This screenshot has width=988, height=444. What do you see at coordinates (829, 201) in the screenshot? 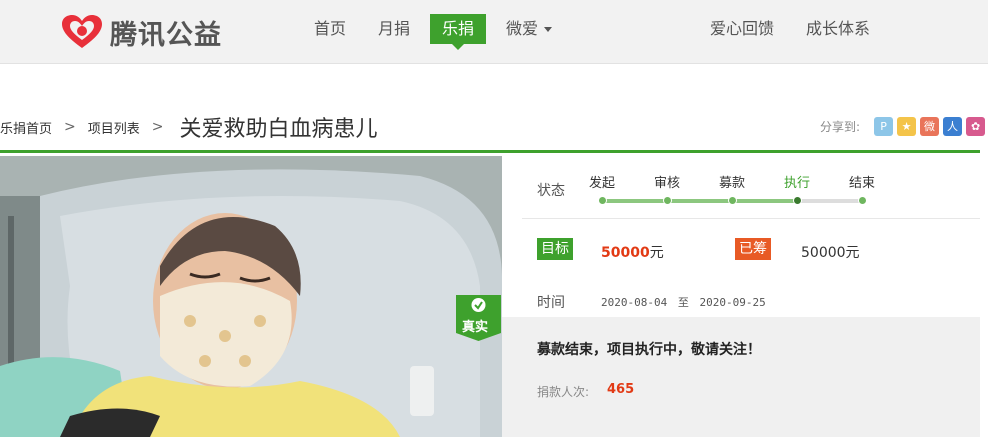
I see `progress-track-rest` at bounding box center [829, 201].